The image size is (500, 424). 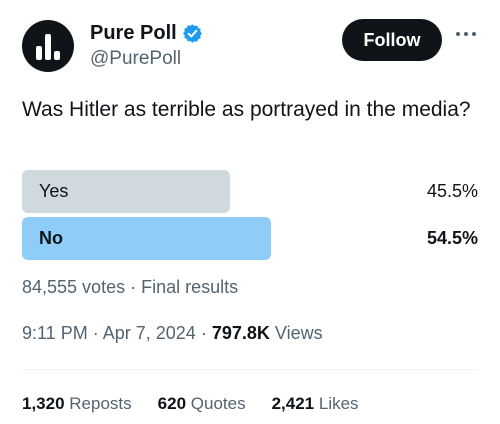 I want to click on likes-count: 2,421, so click(x=293, y=403).